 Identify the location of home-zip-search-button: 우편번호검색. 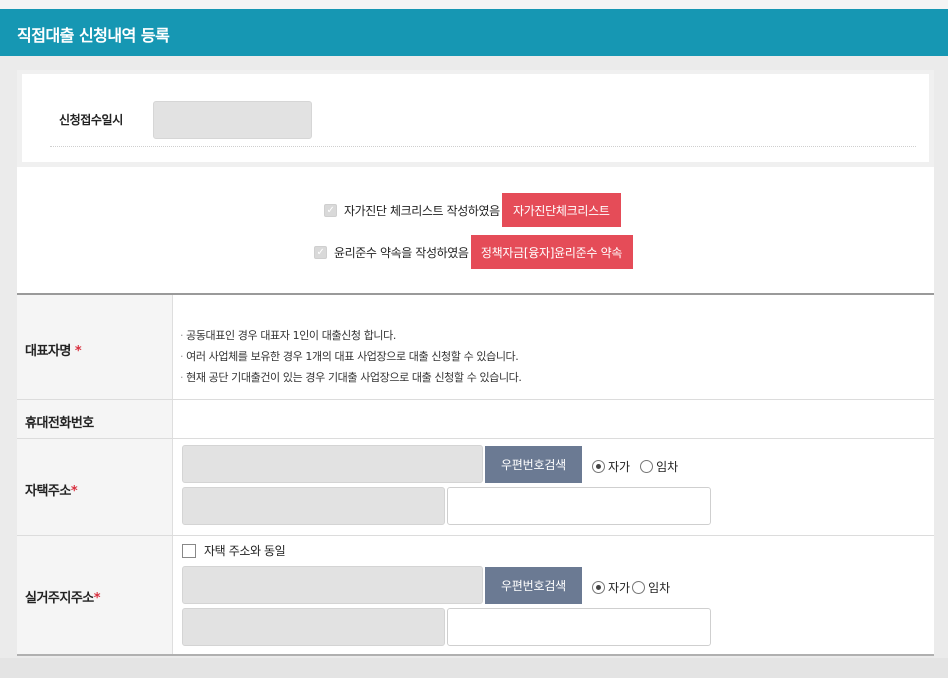
(533, 464).